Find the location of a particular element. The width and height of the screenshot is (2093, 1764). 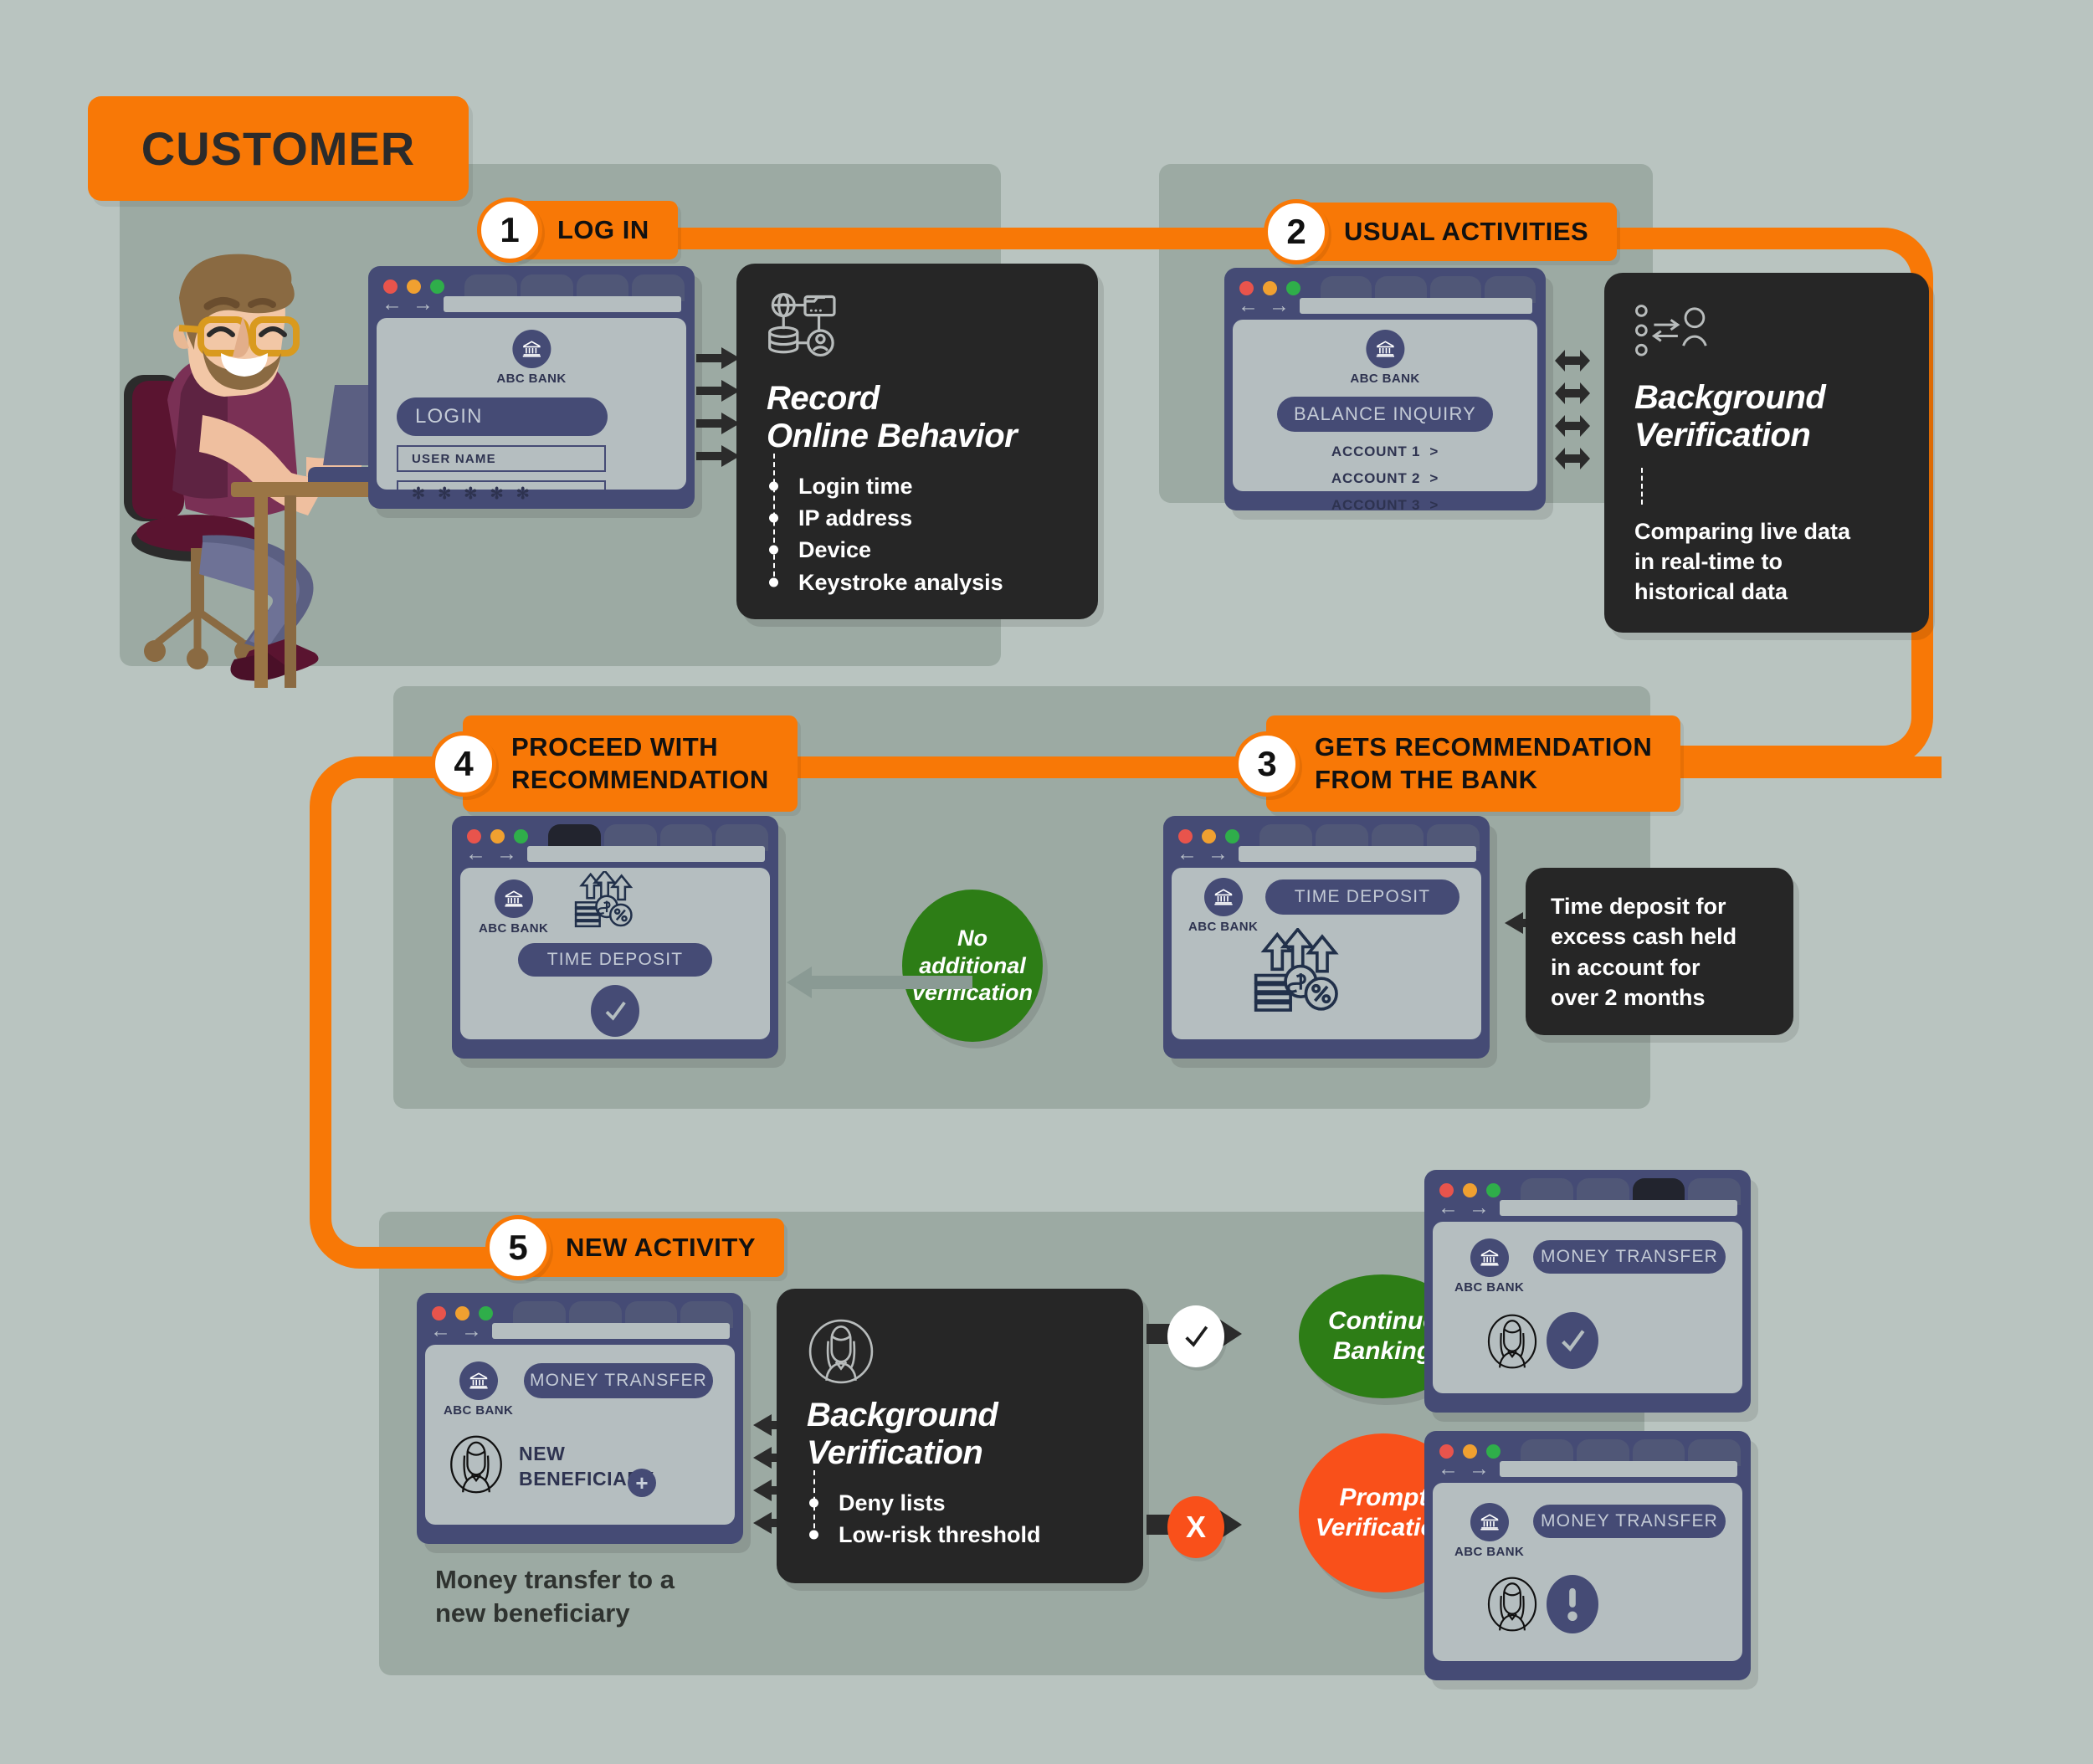

balance-inquiry-text: BALANCE INQUIRY is located at coordinates (1385, 413).